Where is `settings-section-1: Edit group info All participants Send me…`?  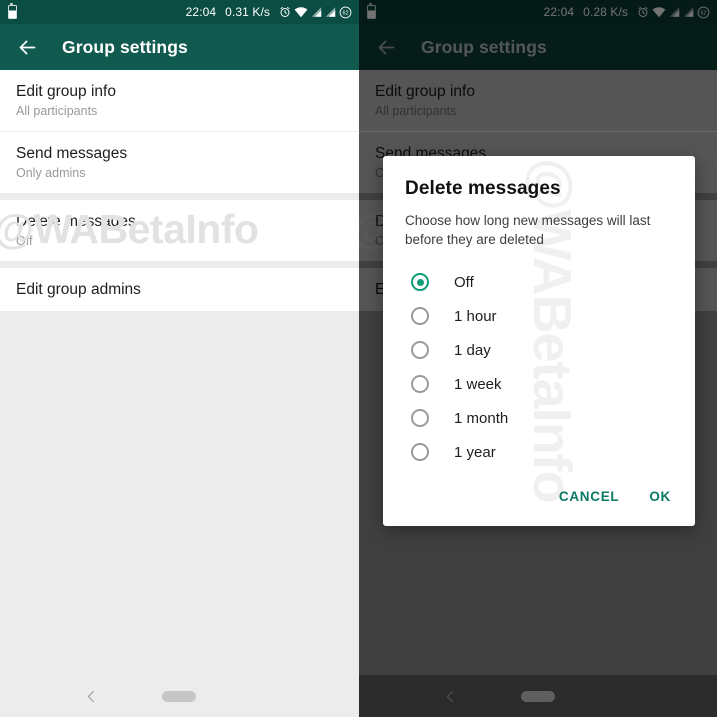
settings-section-1: Edit group info All participants Send me… is located at coordinates (179, 131).